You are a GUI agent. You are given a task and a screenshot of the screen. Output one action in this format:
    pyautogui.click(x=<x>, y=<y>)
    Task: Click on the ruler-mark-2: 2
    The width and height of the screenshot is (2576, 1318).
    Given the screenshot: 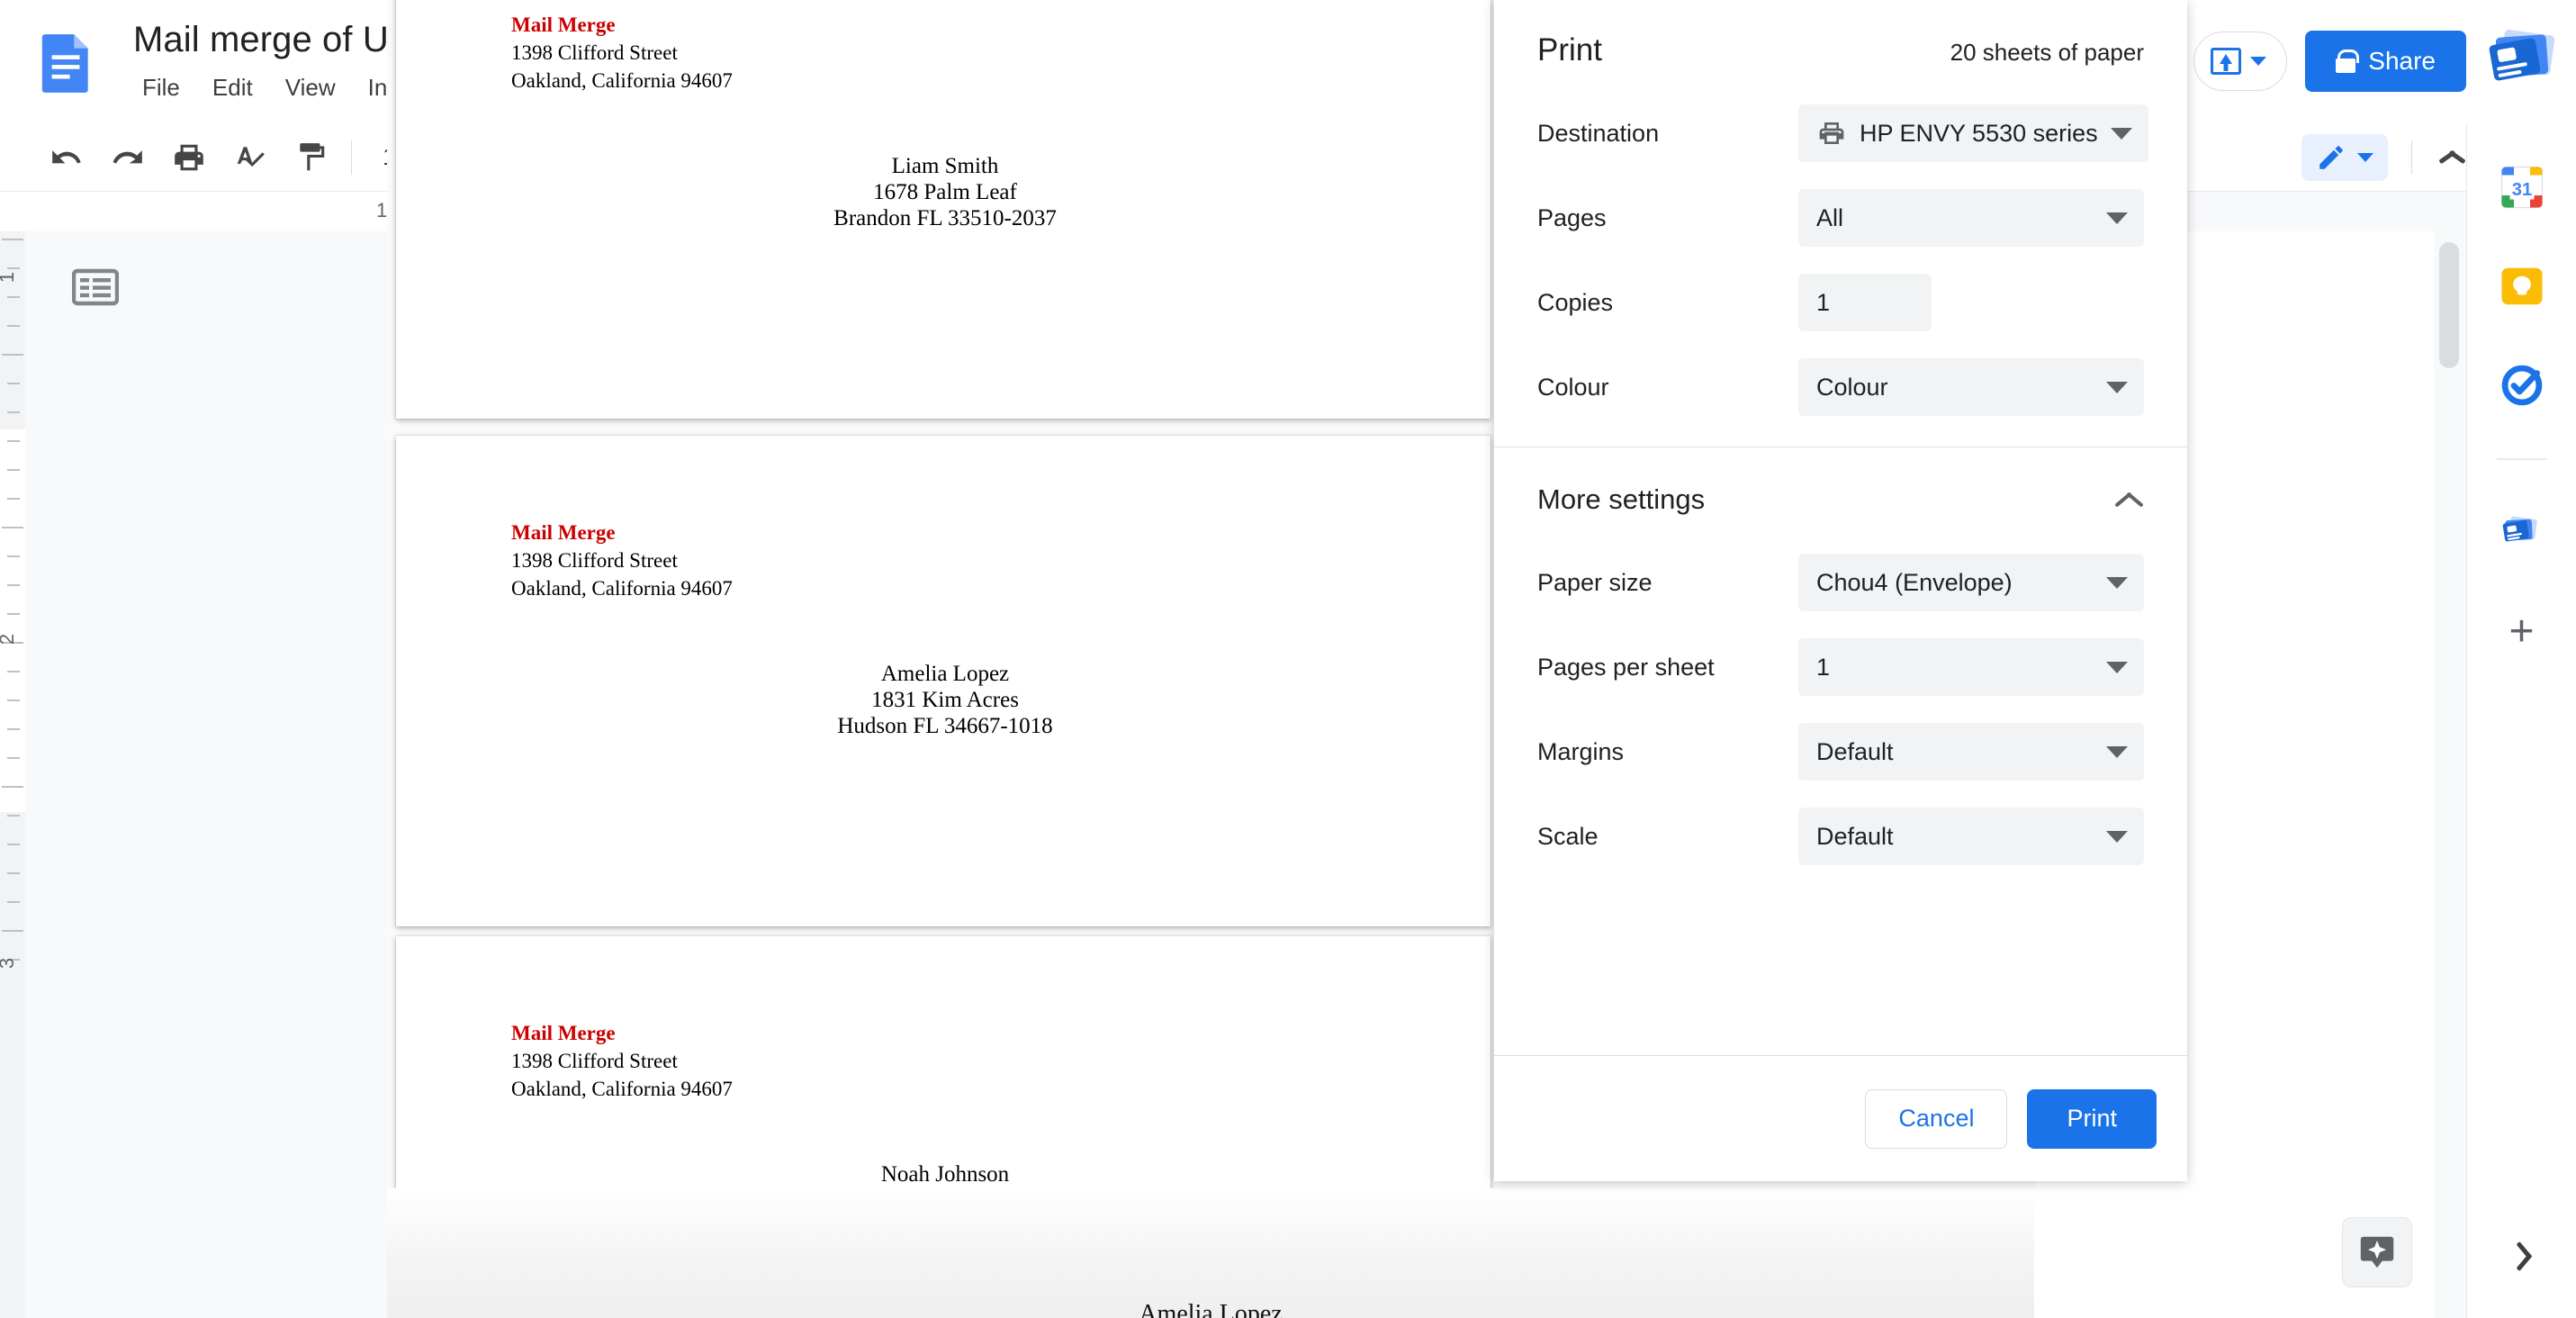 What is the action you would take?
    pyautogui.click(x=9, y=639)
    